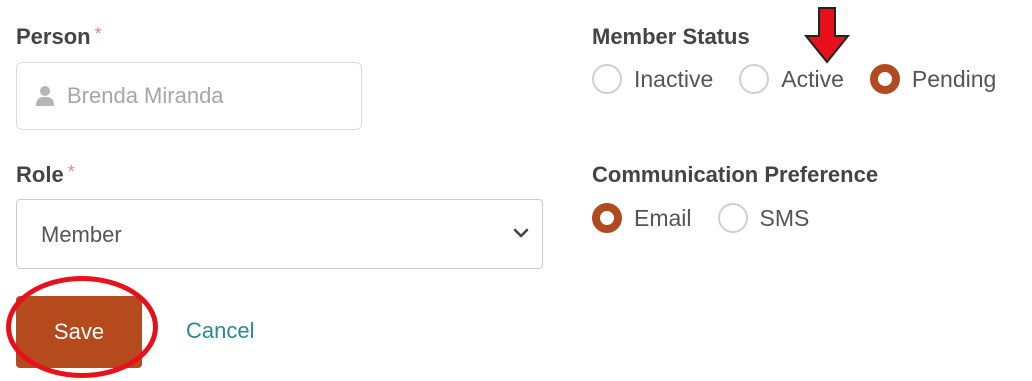 This screenshot has width=1032, height=381. I want to click on role-label-text: Role, so click(40, 174).